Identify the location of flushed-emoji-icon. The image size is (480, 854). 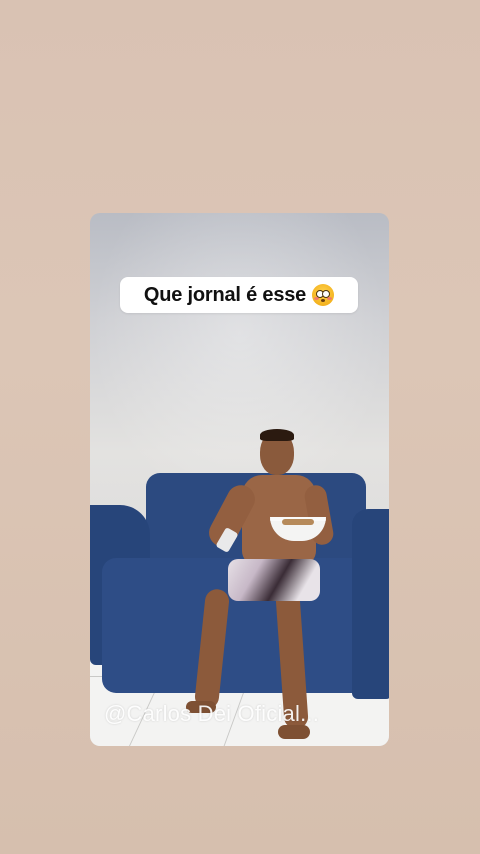
(323, 295).